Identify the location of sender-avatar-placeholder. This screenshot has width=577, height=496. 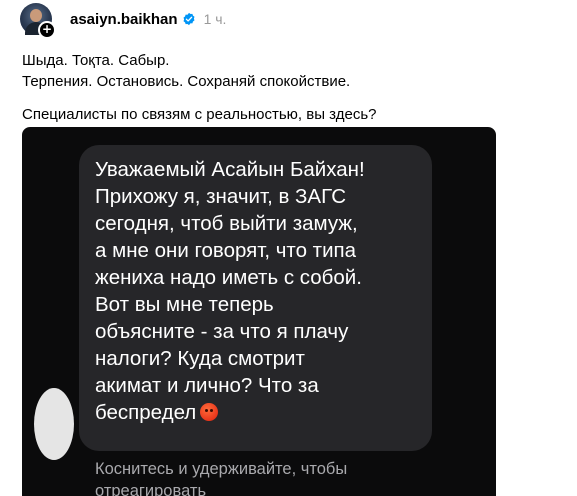
(54, 424).